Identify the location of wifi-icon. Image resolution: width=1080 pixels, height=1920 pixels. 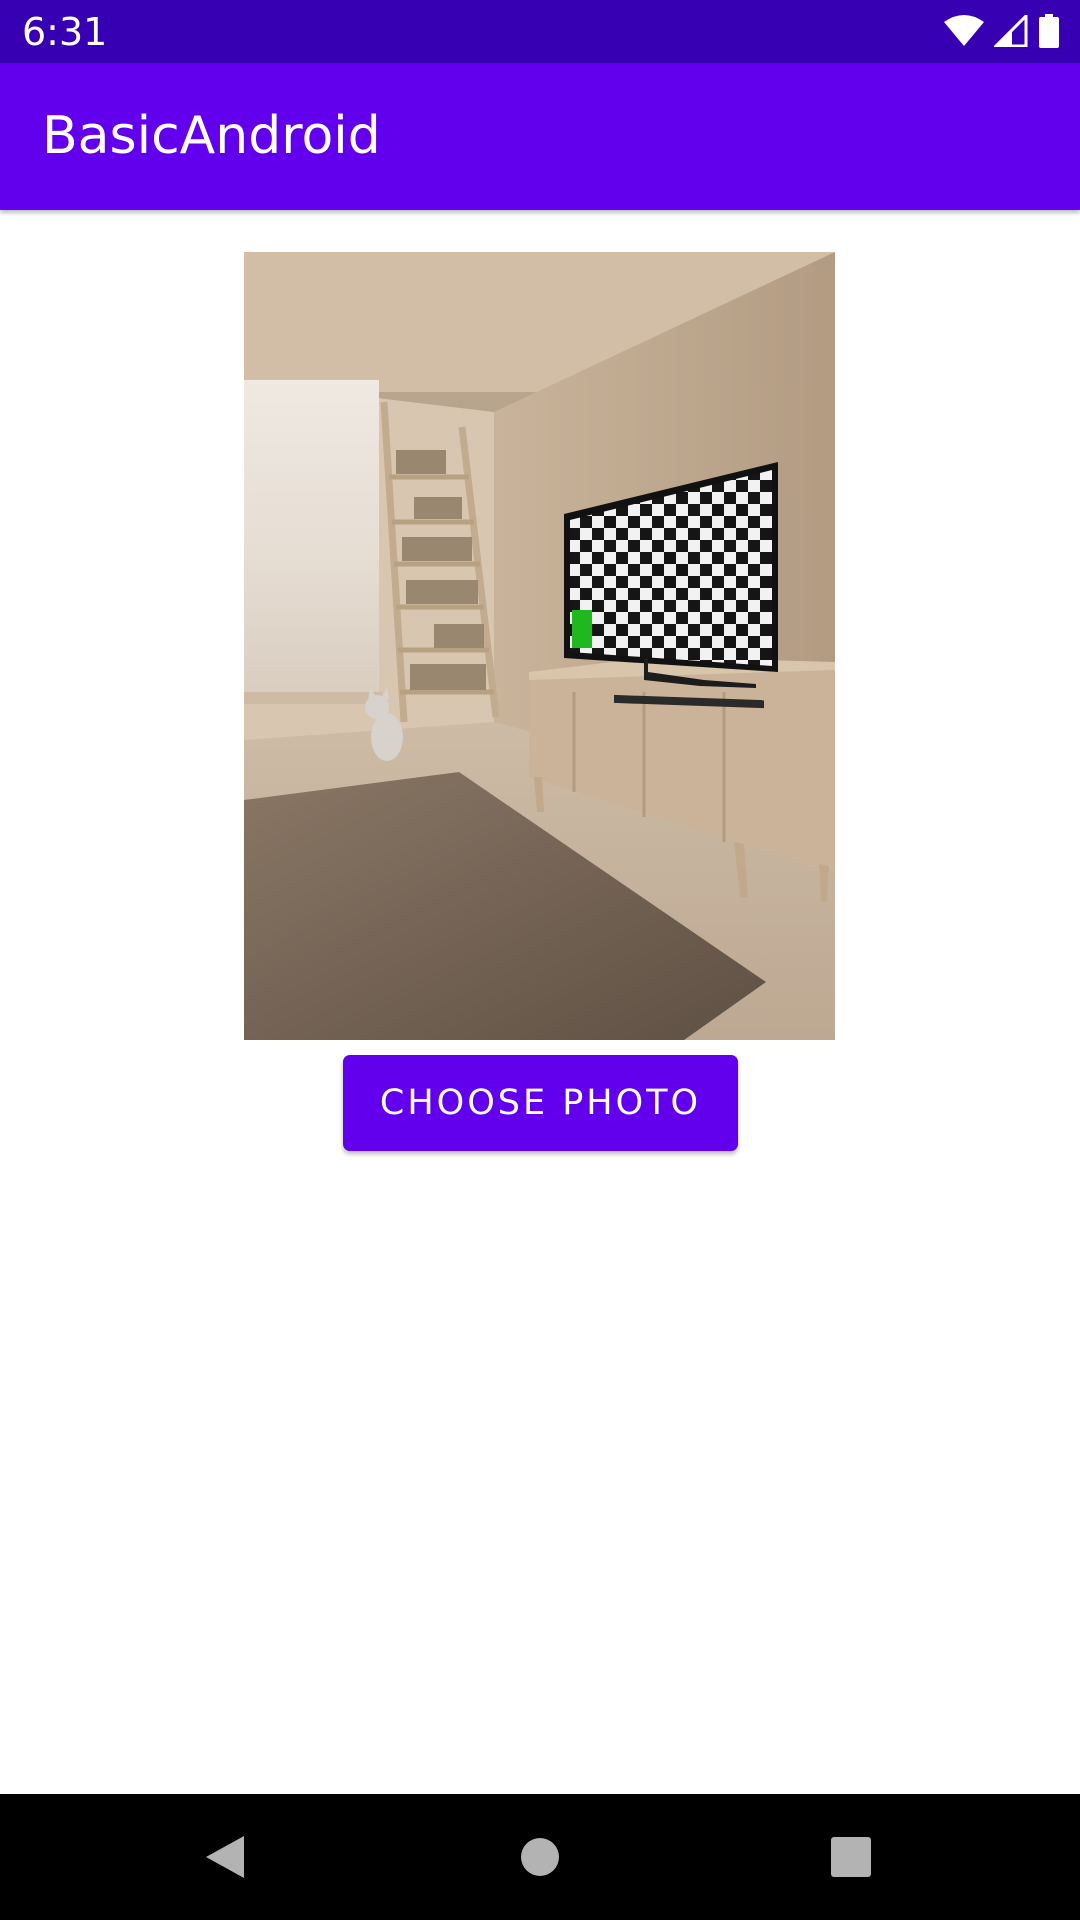
(964, 31).